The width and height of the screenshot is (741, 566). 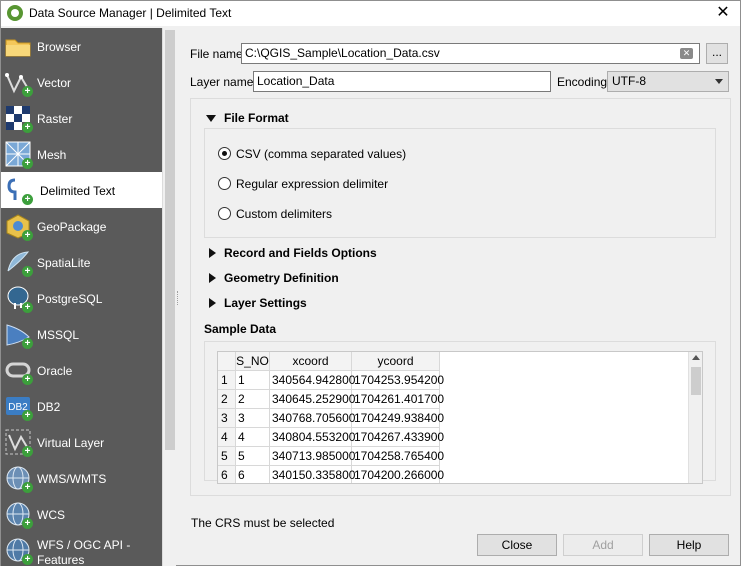 I want to click on delimited-text-icon: +, so click(x=19, y=191).